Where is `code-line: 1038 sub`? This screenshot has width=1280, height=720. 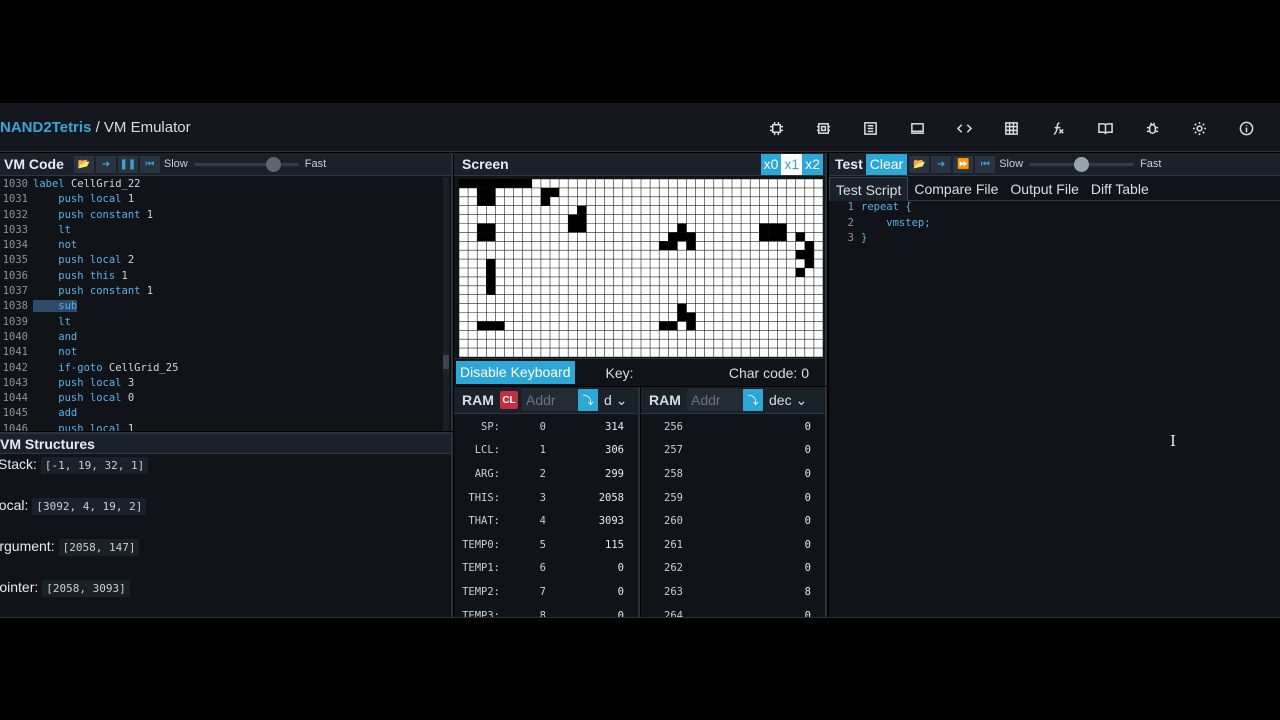
code-line: 1038 sub is located at coordinates (220, 306).